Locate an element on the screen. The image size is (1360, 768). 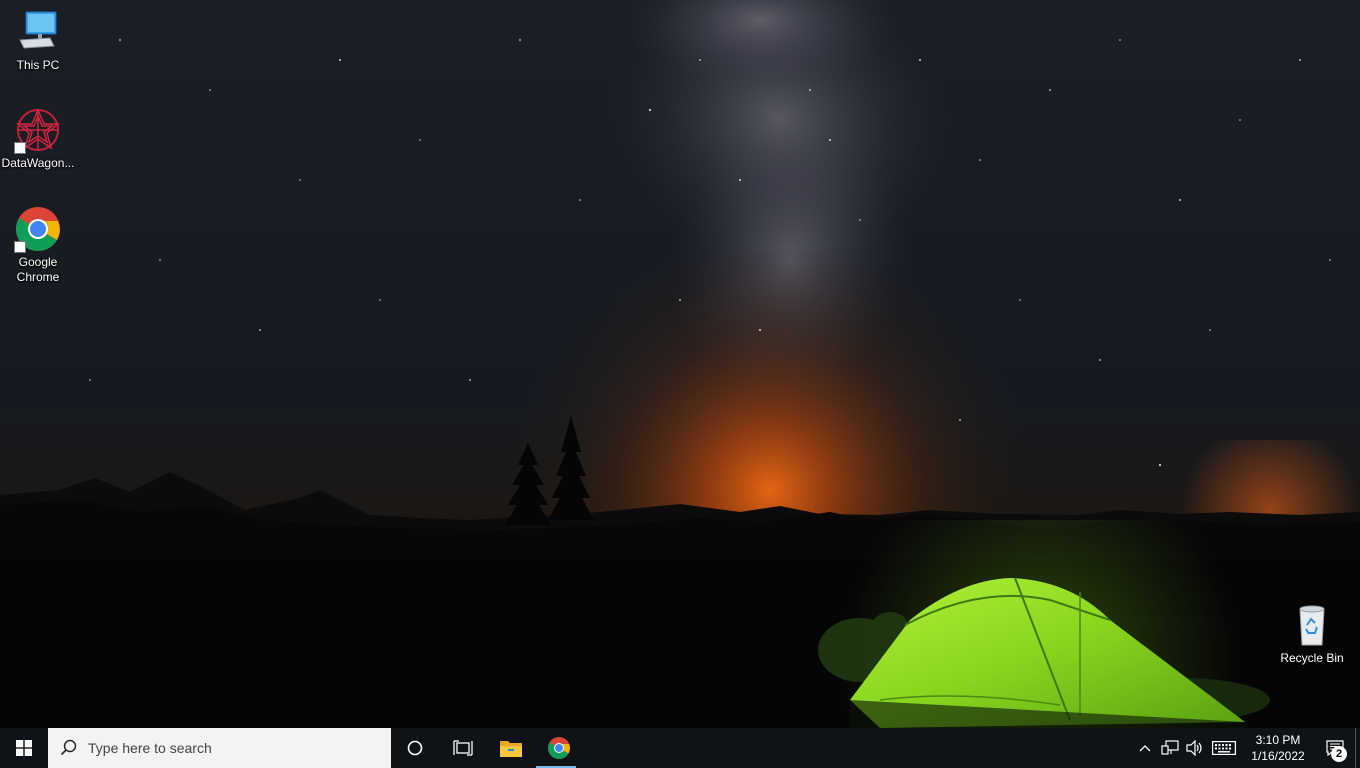
task-view-button is located at coordinates (463, 748).